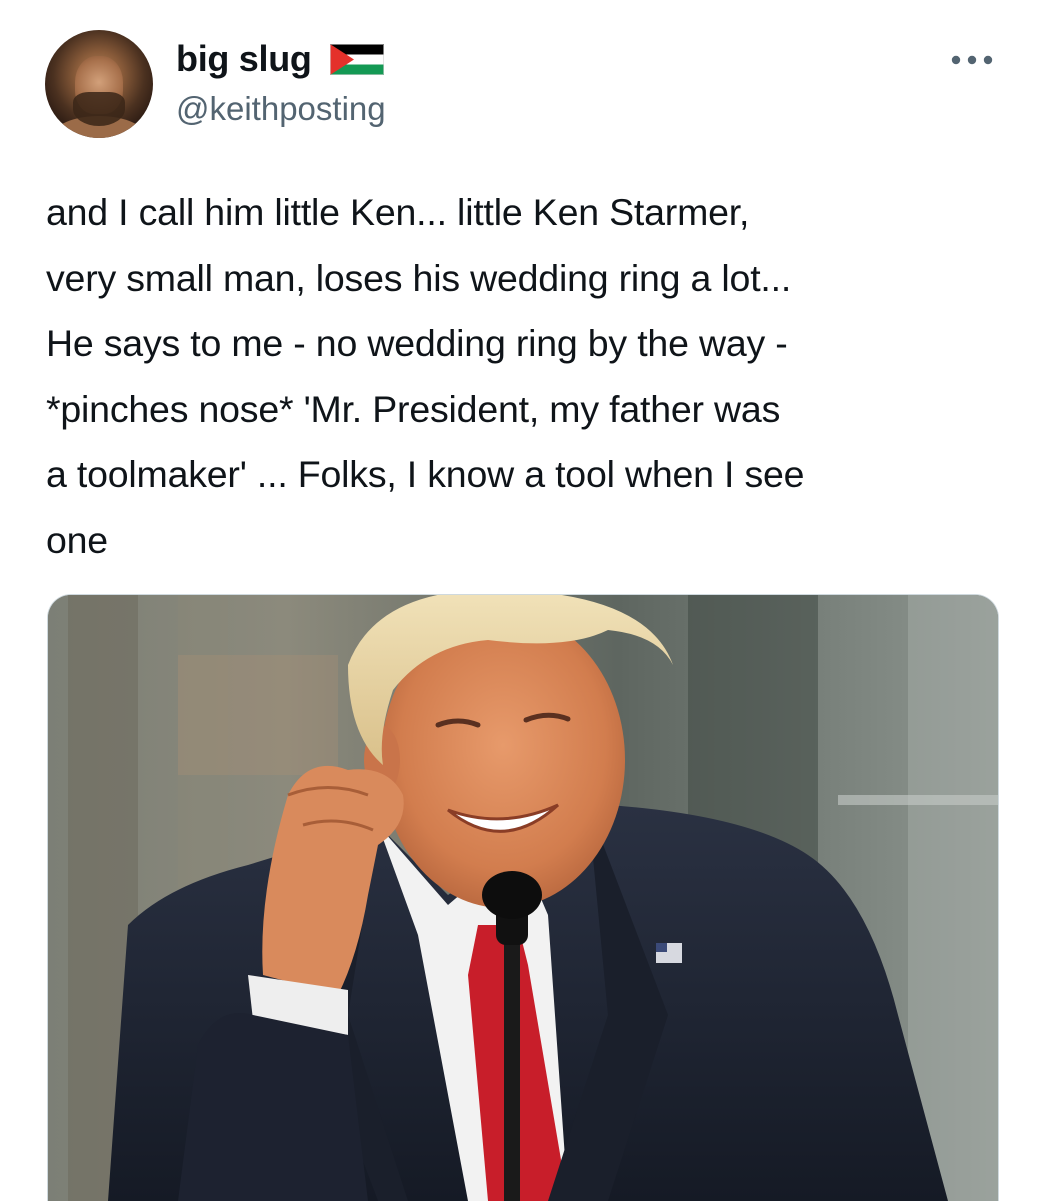 Image resolution: width=1044 pixels, height=1201 pixels. Describe the element at coordinates (99, 84) in the screenshot. I see `author-avatar` at that location.